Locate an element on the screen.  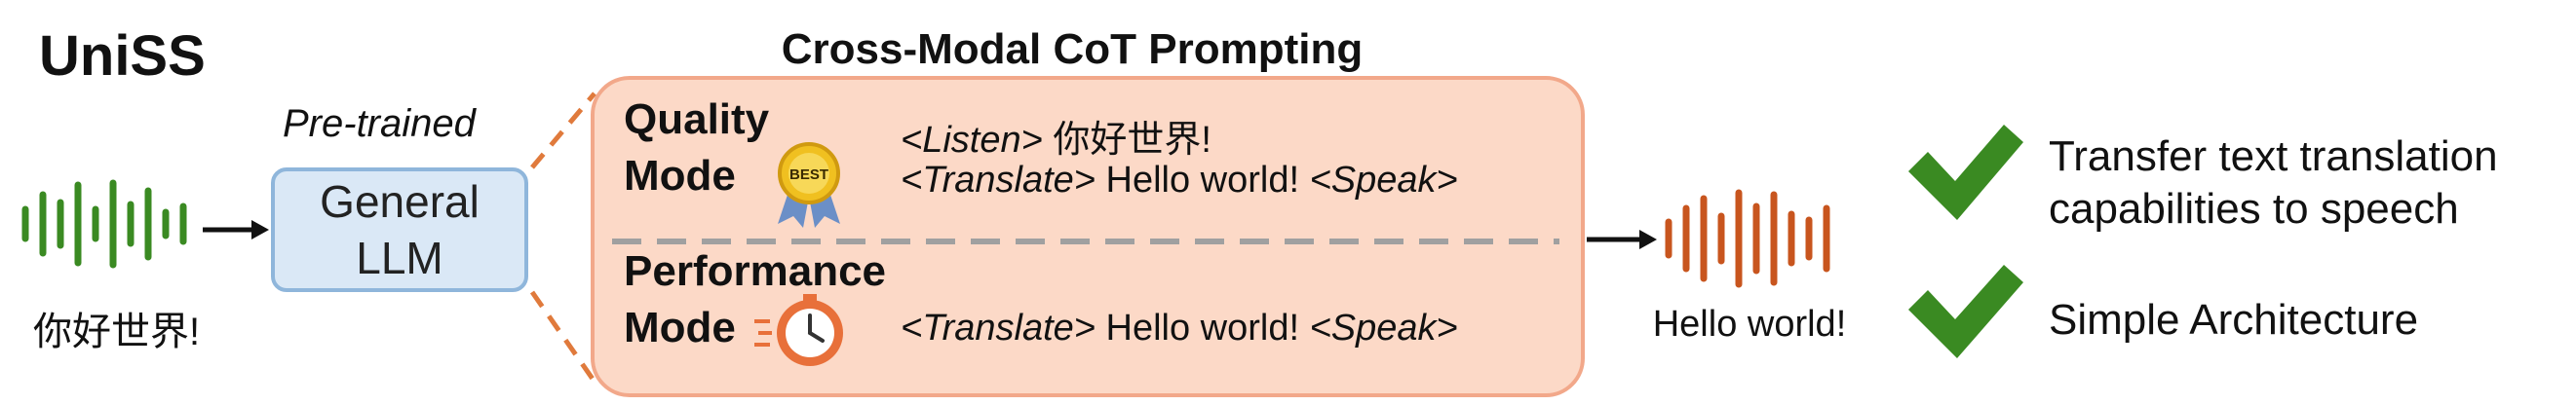
output-text-label: Hello world! is located at coordinates (1749, 324).